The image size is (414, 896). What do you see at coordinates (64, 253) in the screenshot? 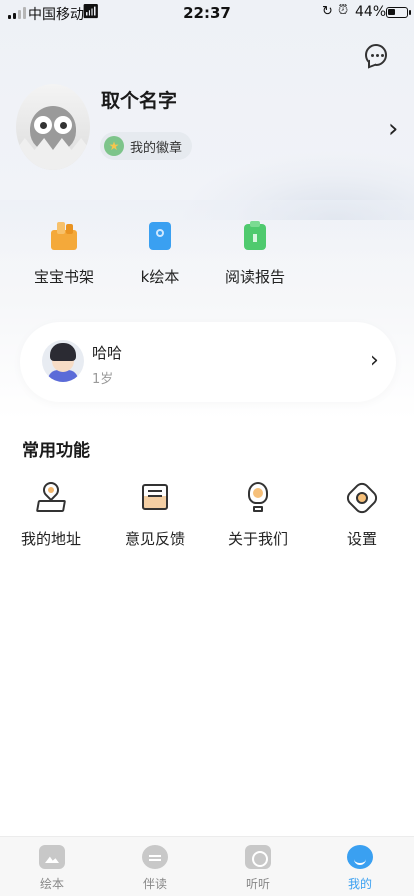
I see `shortcut-bookshelf: 宝宝书架` at bounding box center [64, 253].